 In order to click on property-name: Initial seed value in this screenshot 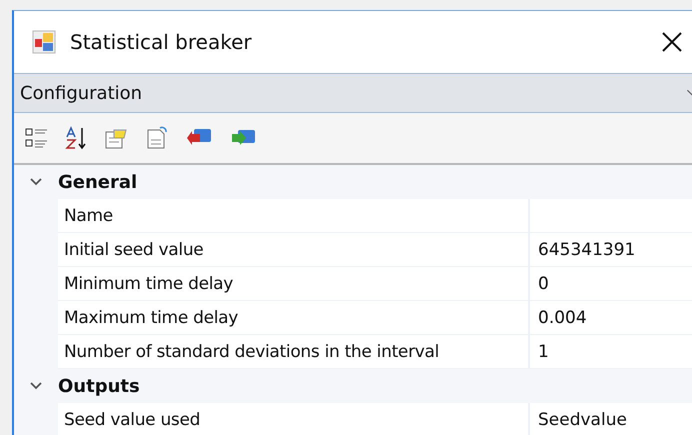, I will do `click(294, 250)`.